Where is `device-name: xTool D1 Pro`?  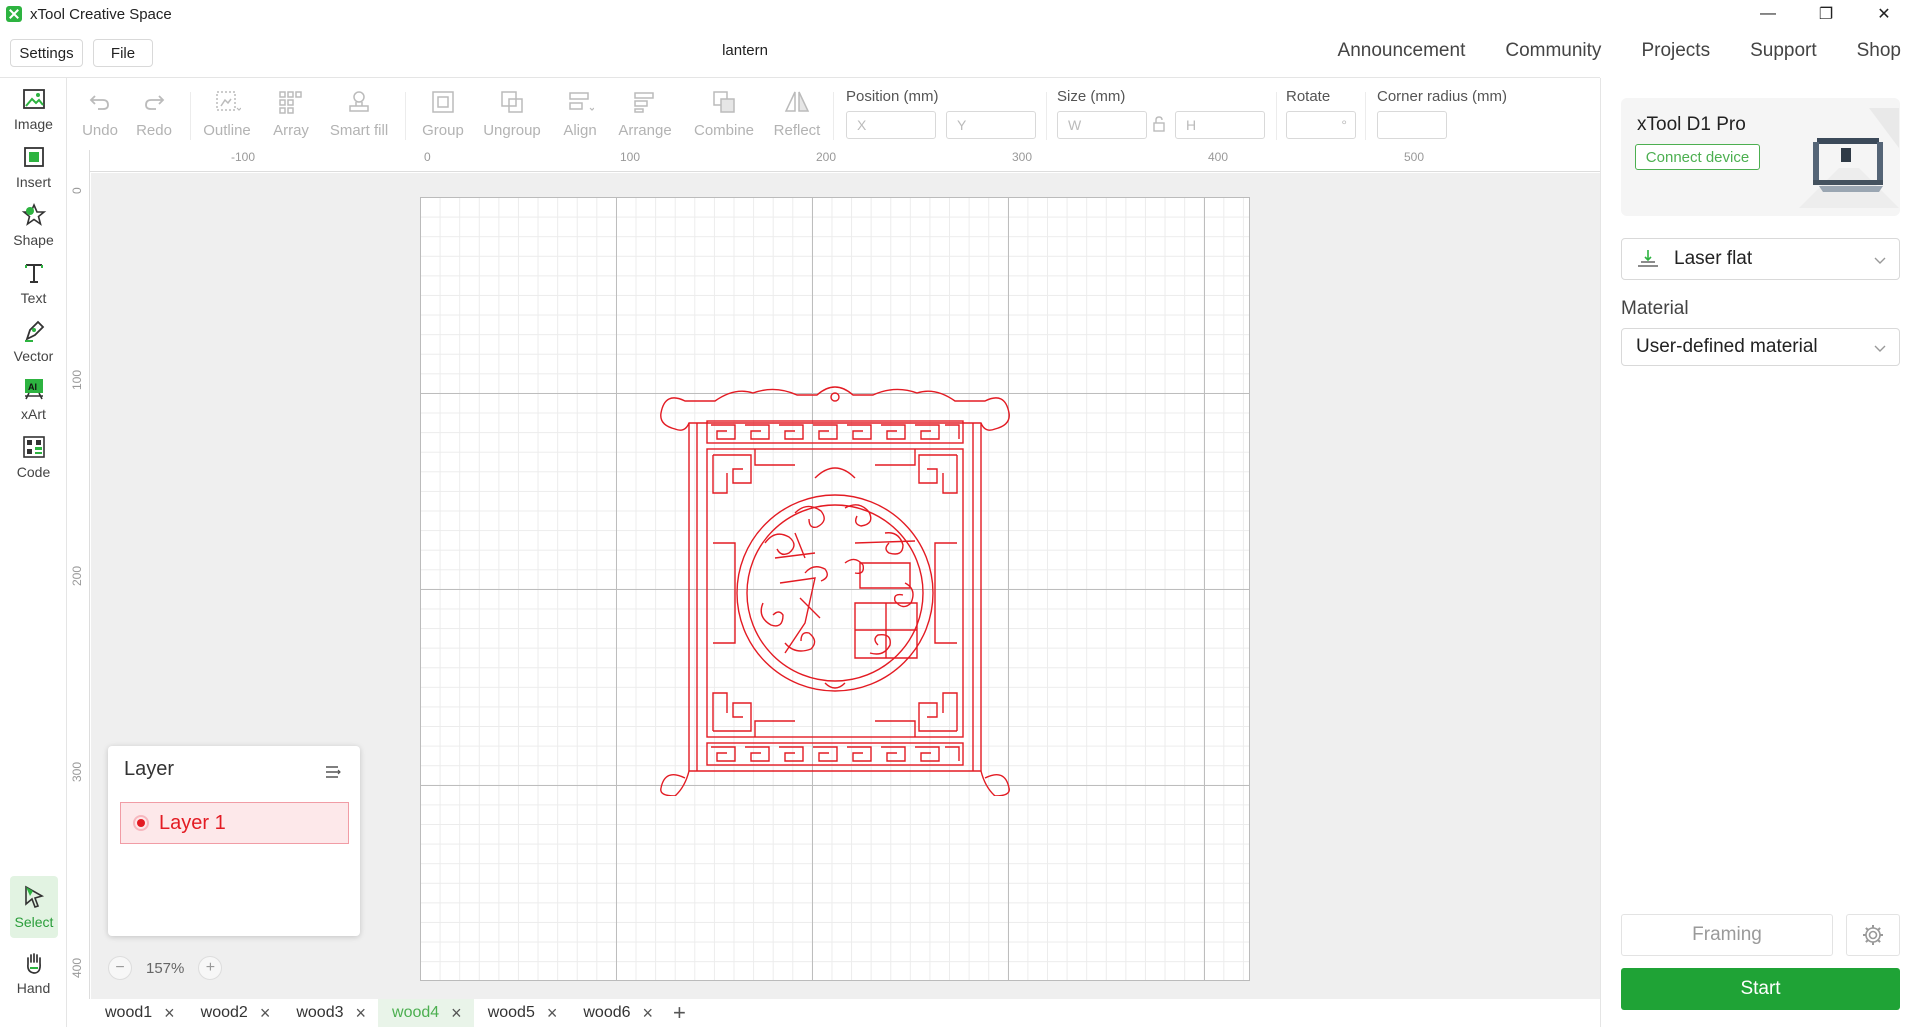
device-name: xTool D1 Pro is located at coordinates (1691, 124).